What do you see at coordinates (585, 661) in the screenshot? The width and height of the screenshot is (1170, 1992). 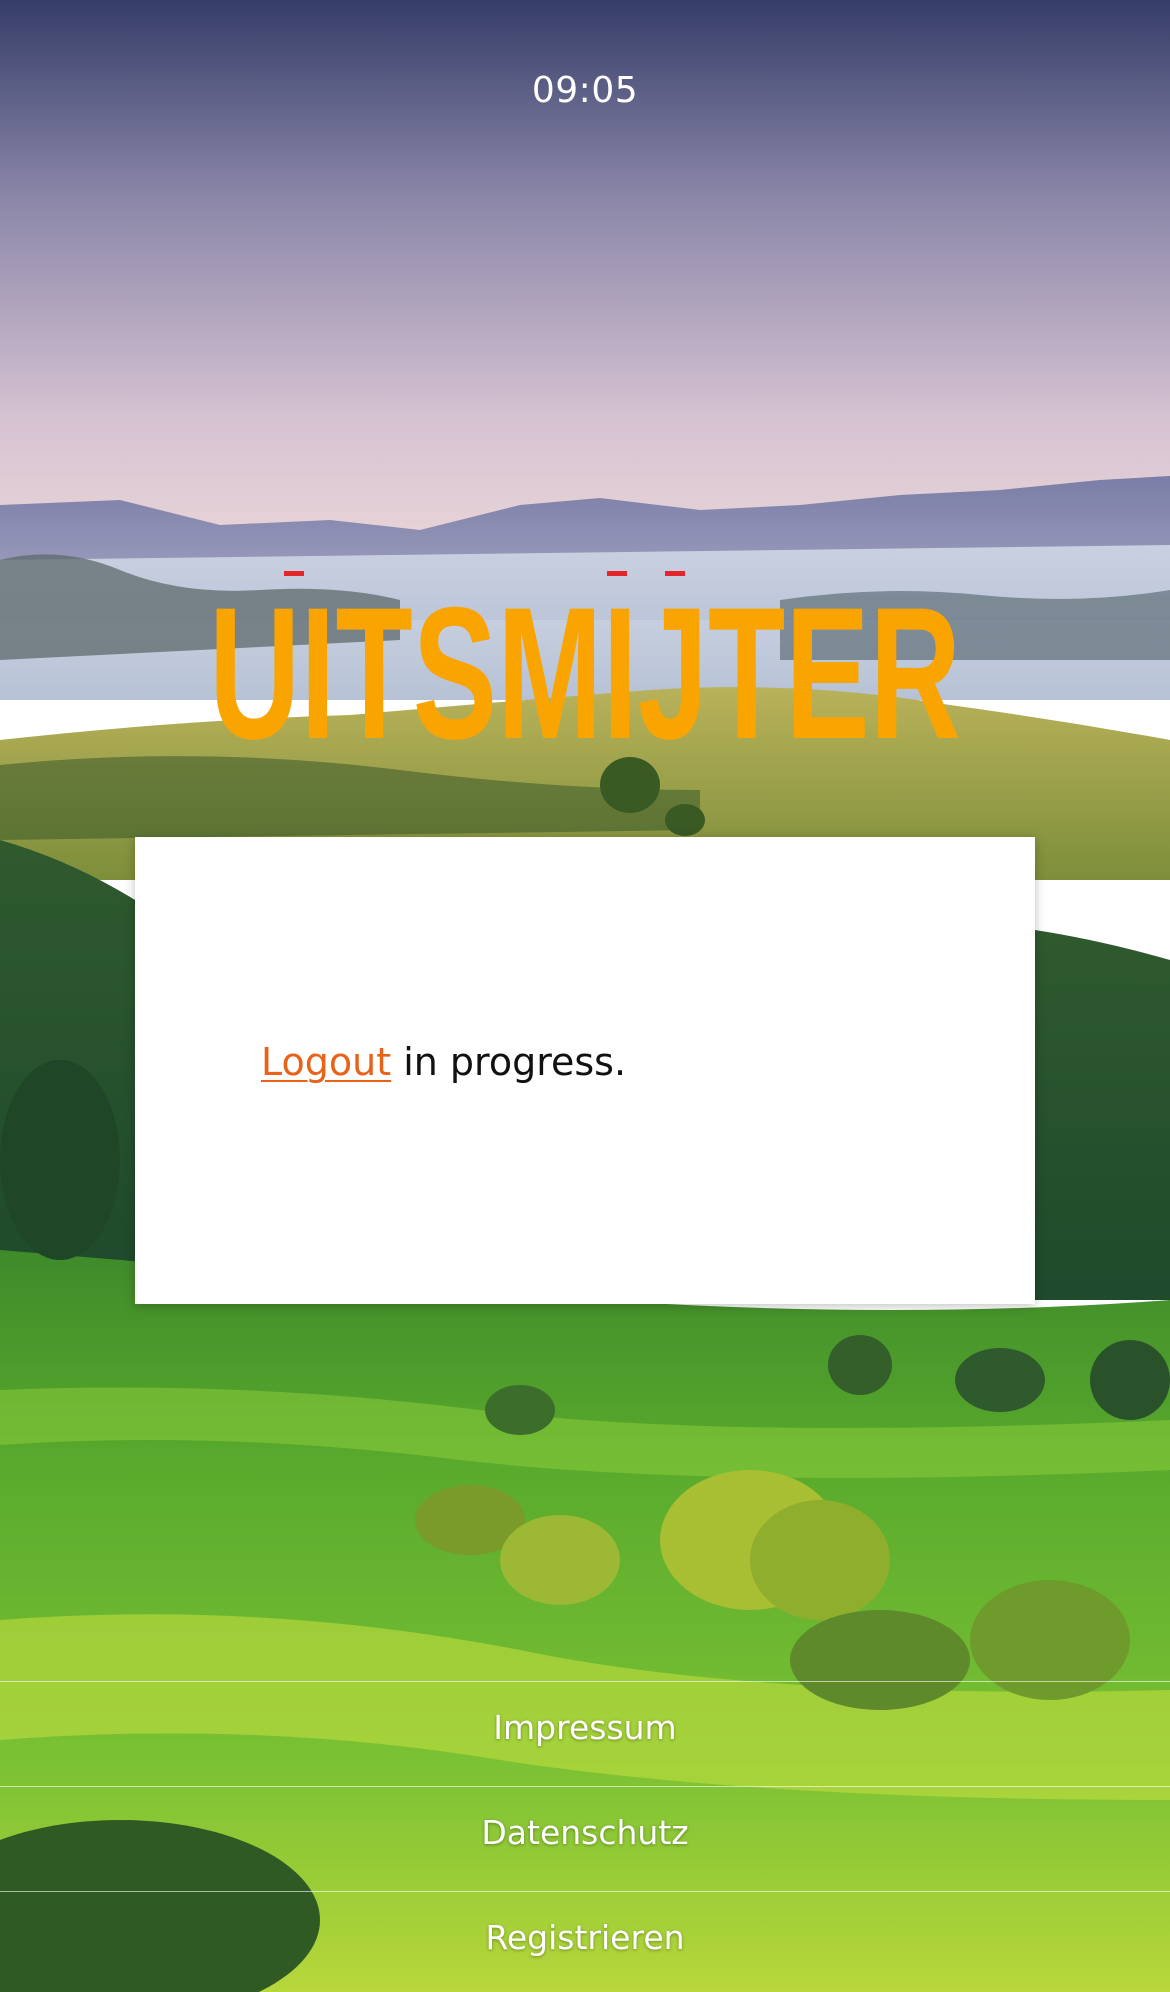 I see `brand-logo-text: UITSMIJTER` at bounding box center [585, 661].